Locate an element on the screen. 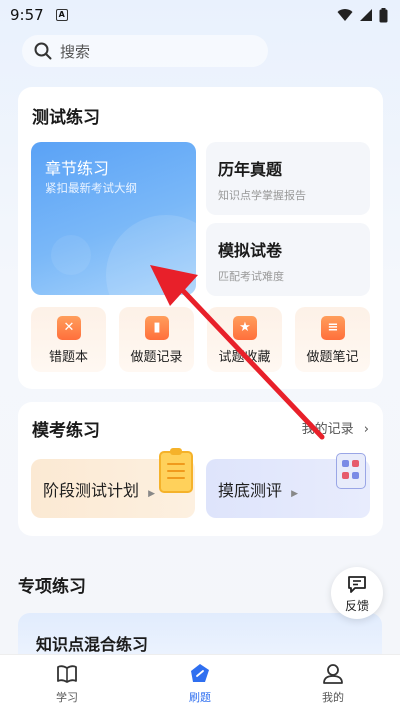  chapter-practice-tile: 章节练习 紧扣最新考试大纲 is located at coordinates (113, 218).